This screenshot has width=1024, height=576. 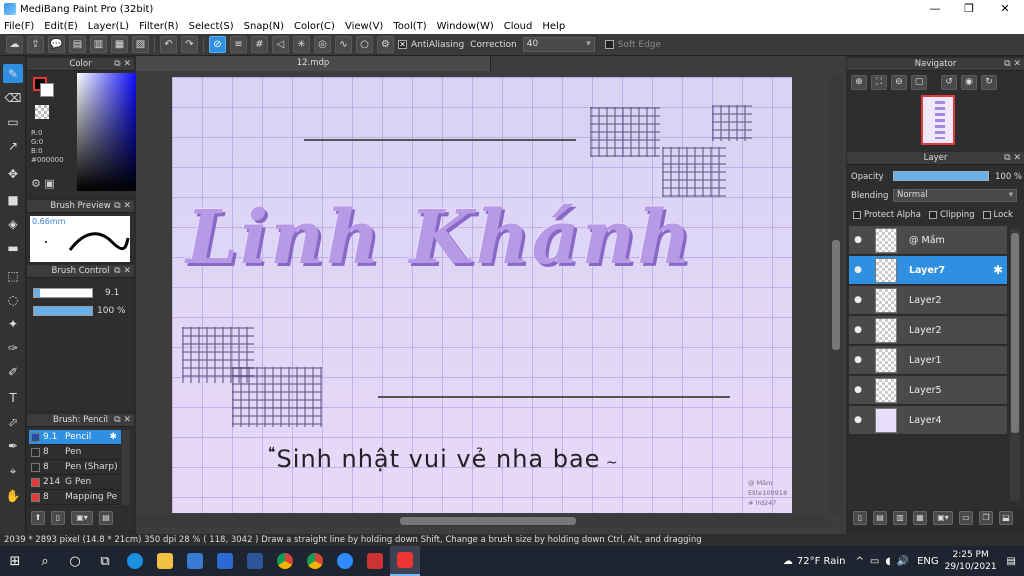 I want to click on language-indicator: ENG, so click(x=928, y=561).